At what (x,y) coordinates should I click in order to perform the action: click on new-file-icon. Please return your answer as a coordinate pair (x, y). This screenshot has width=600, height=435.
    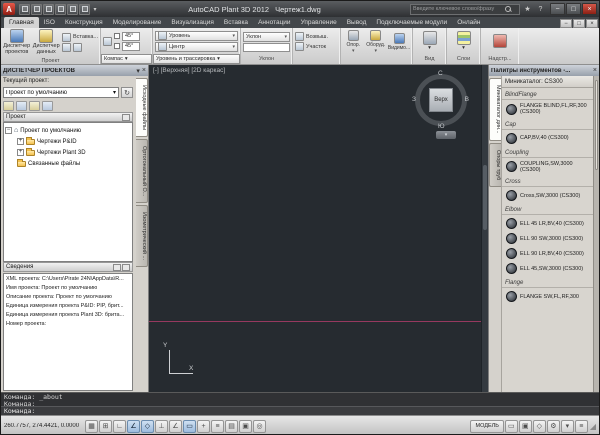
    Looking at the image, I should click on (24, 9).